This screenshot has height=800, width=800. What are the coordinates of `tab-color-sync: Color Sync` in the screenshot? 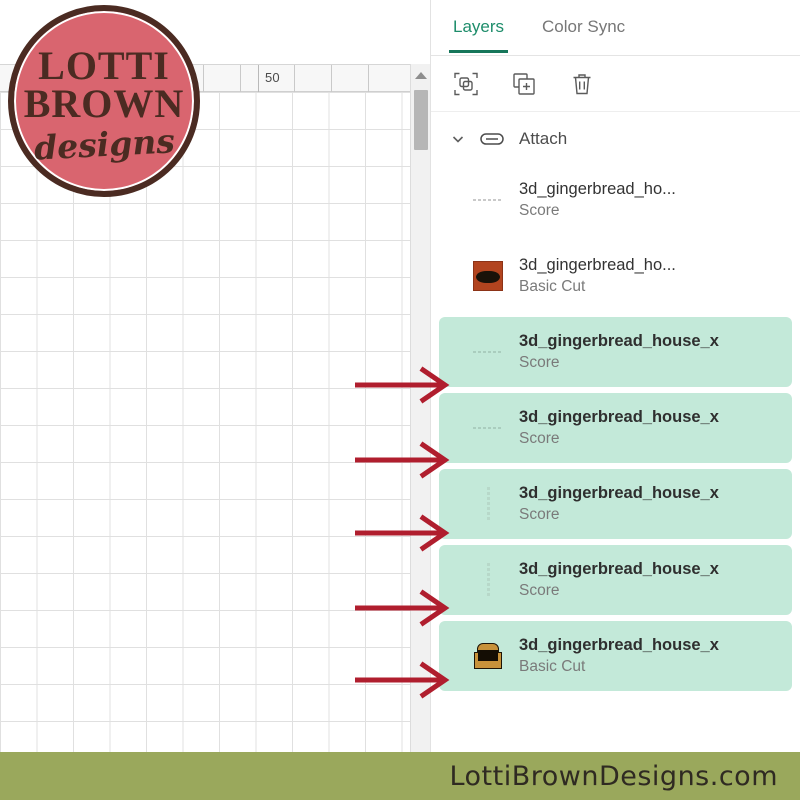 It's located at (583, 35).